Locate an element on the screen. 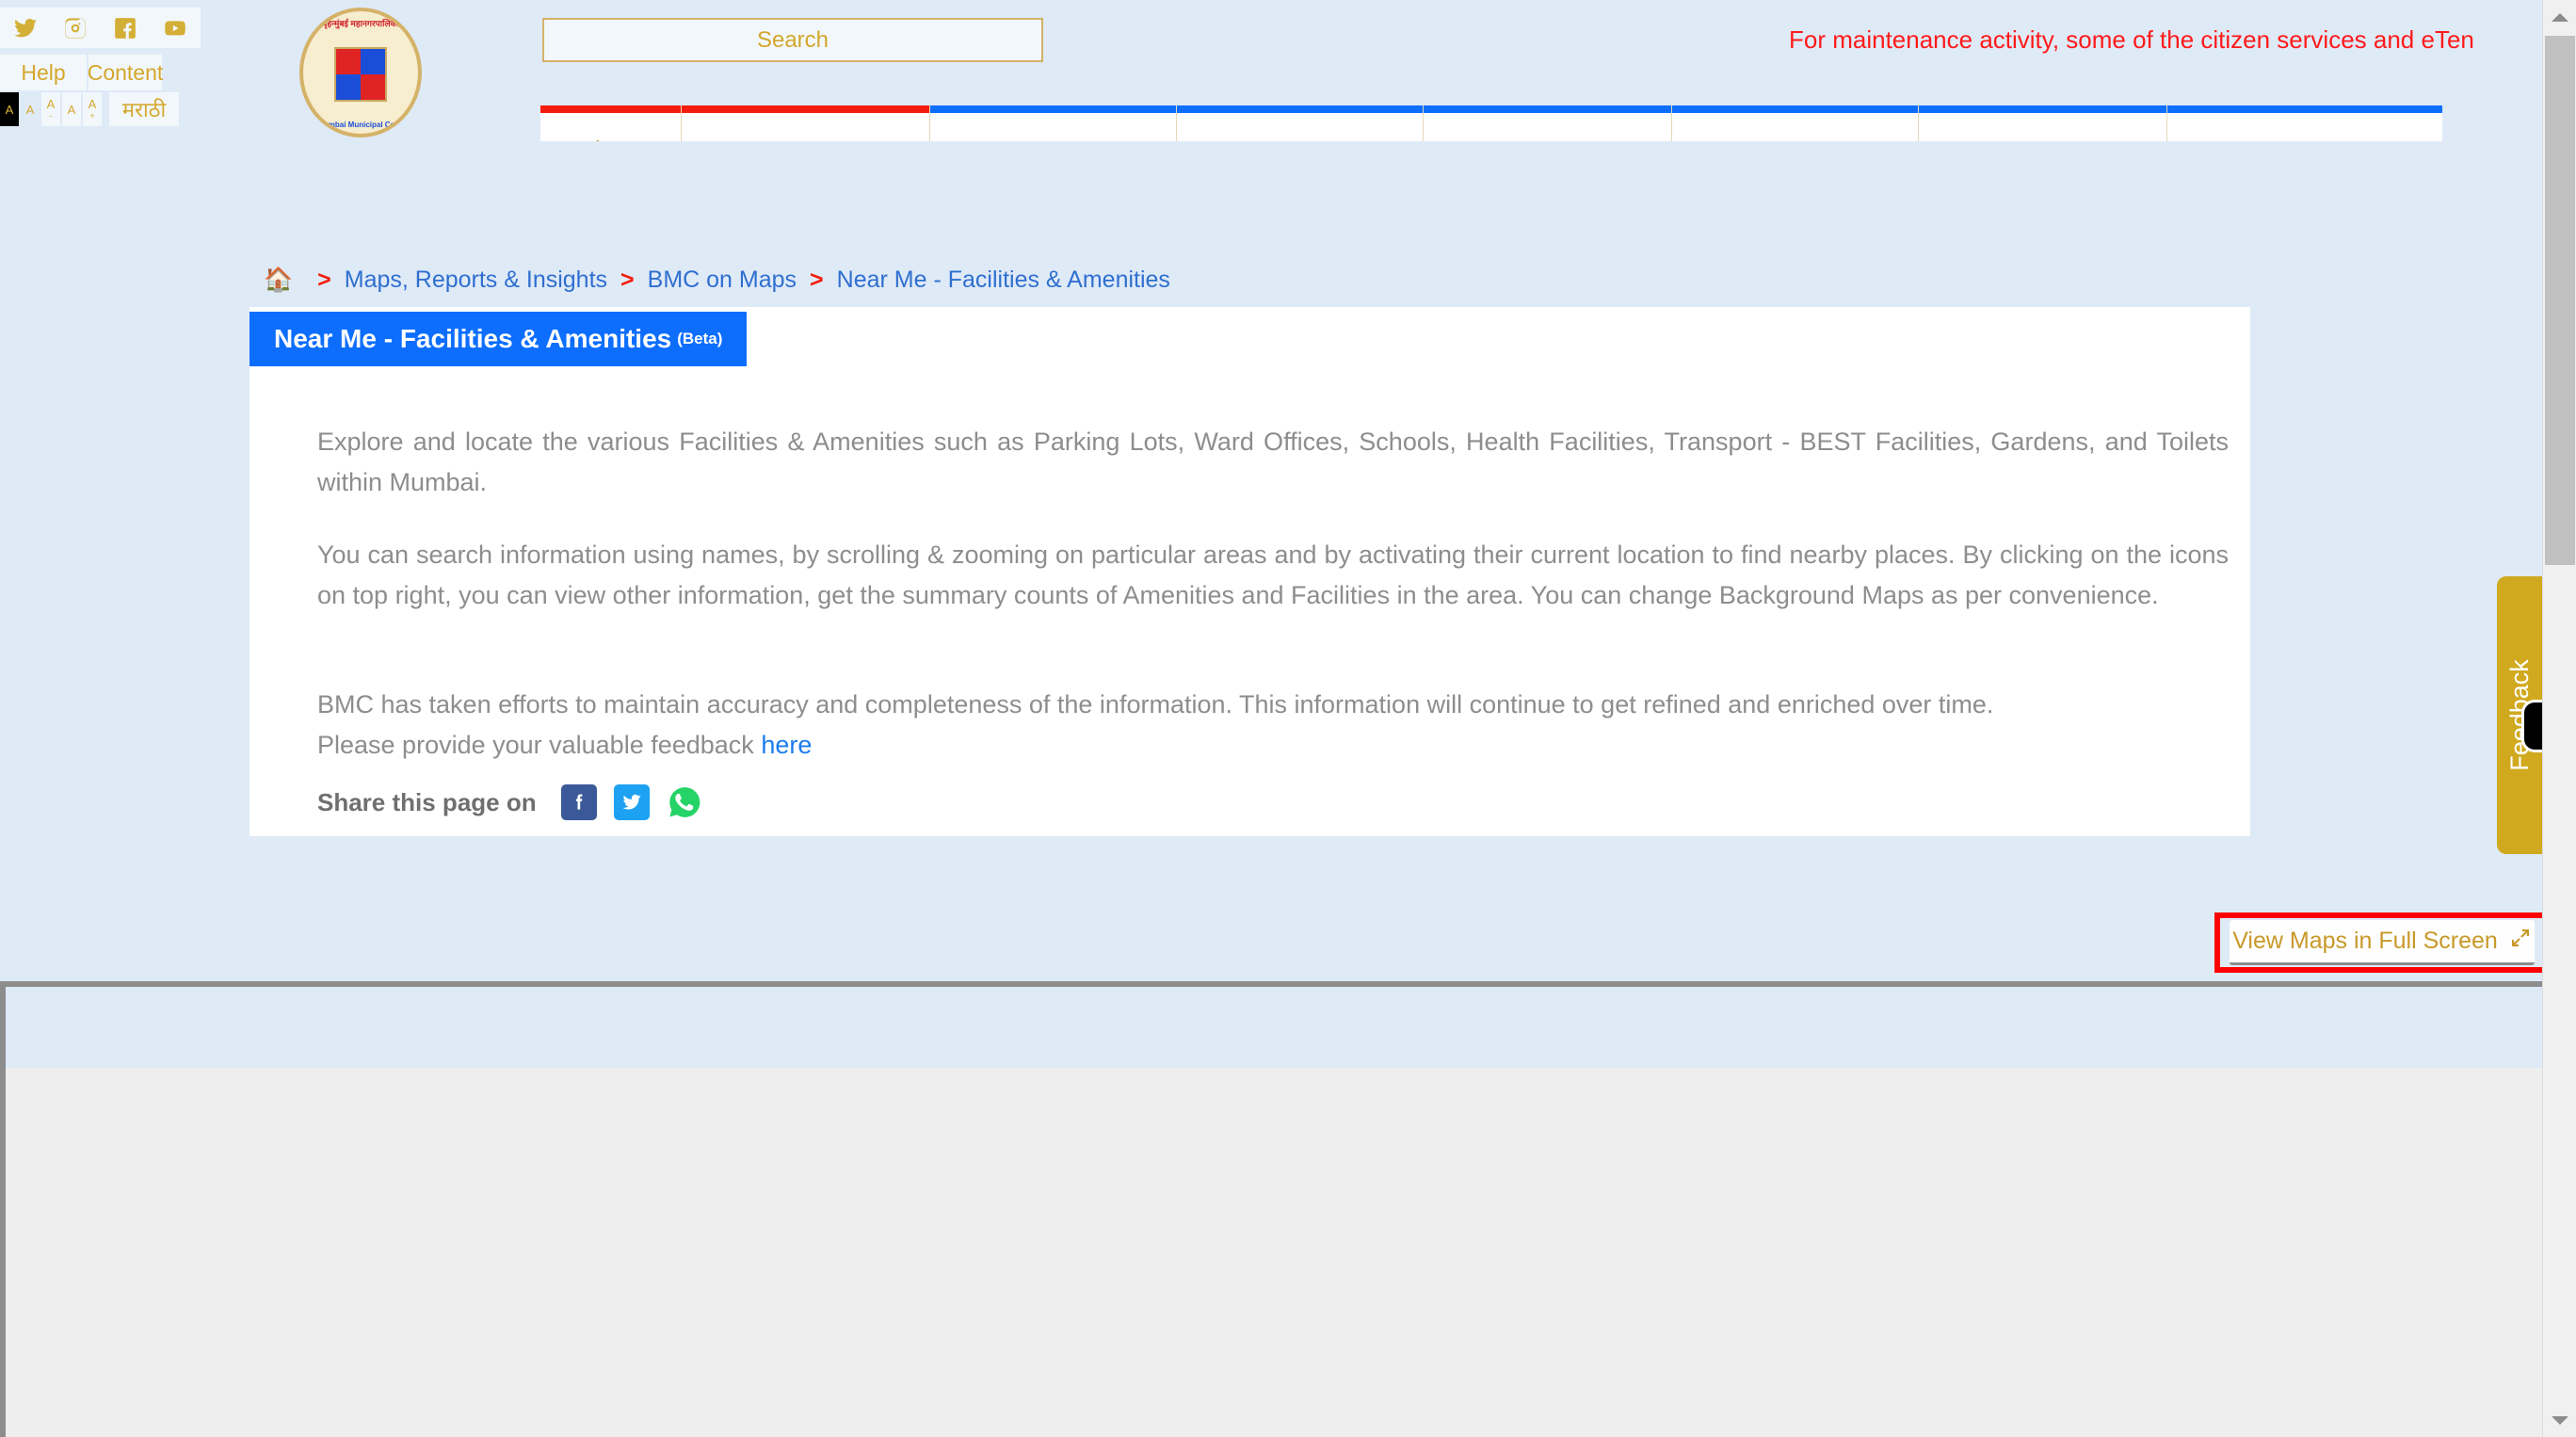  breadcrumb-item-bmc-on-maps: BMC on Maps is located at coordinates (722, 280).